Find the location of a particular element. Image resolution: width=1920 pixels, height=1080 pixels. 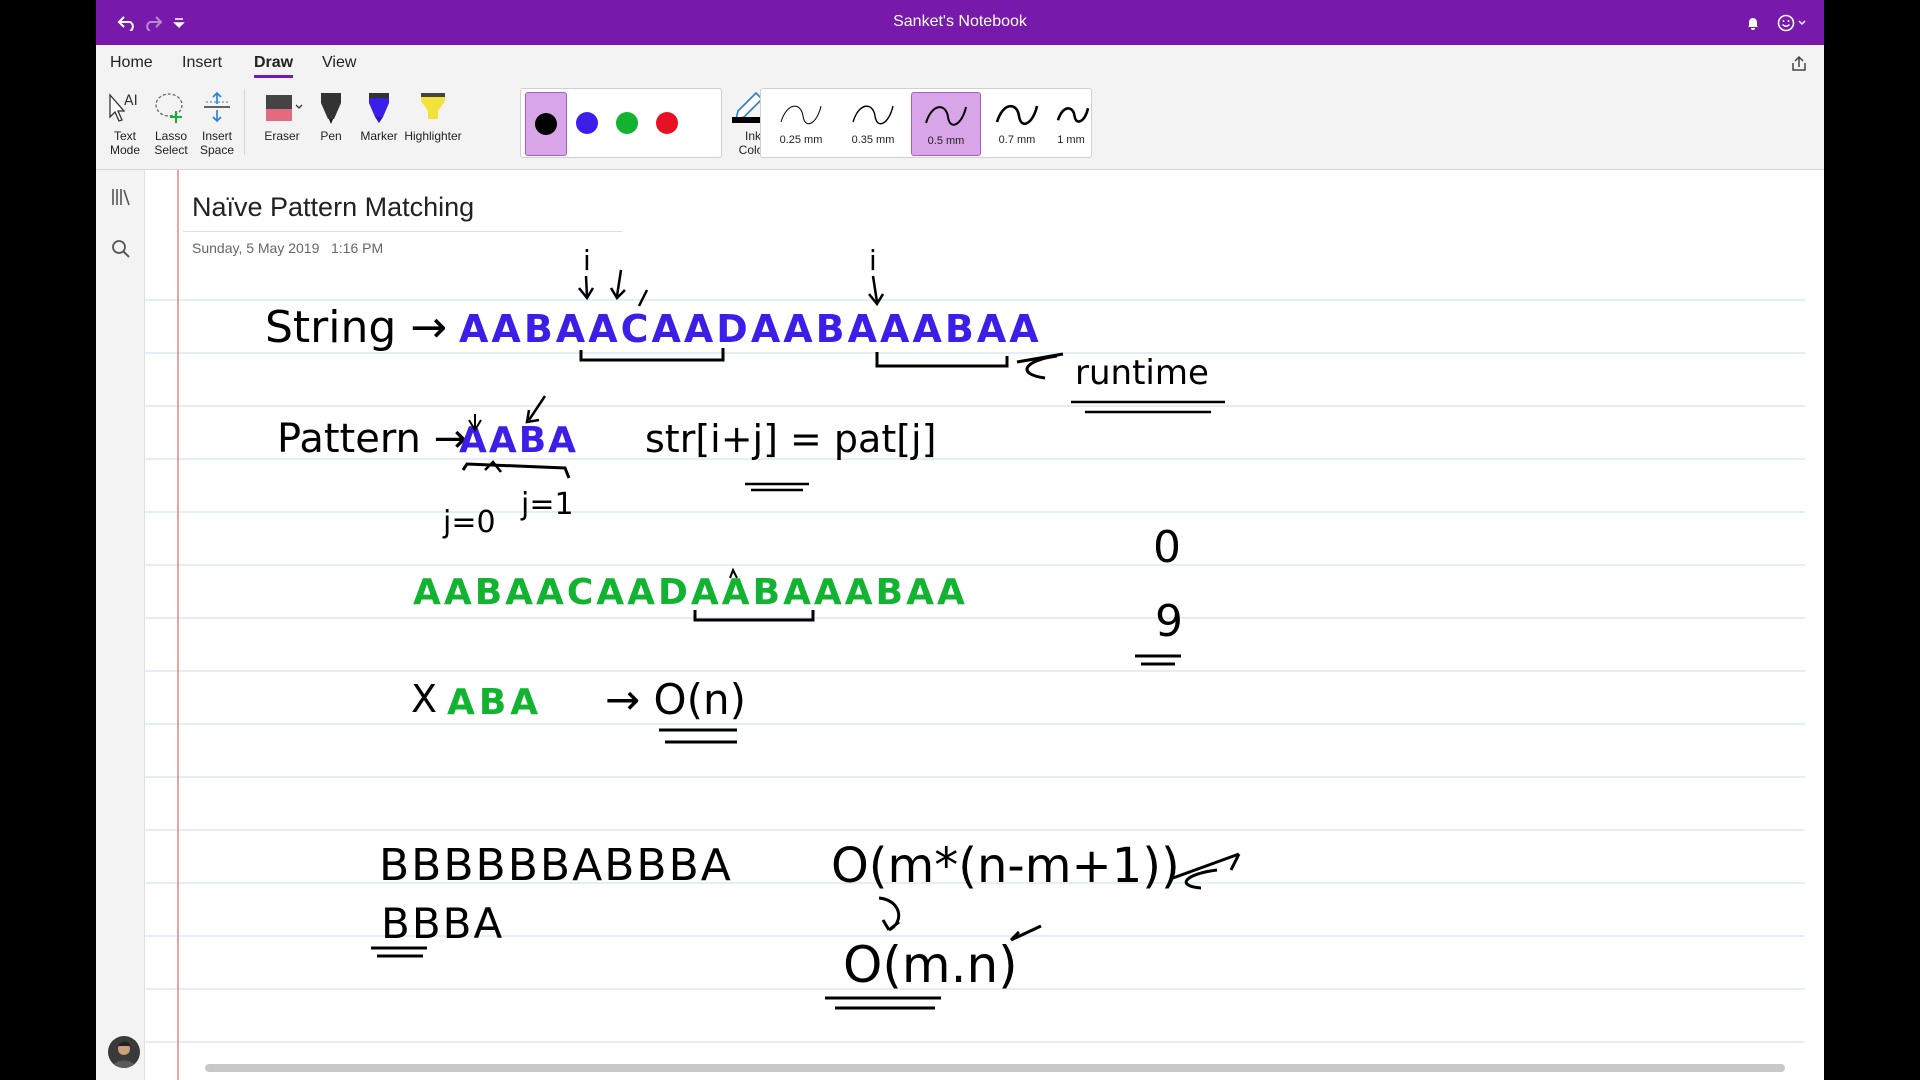

lasso-select-icon is located at coordinates (169, 108).